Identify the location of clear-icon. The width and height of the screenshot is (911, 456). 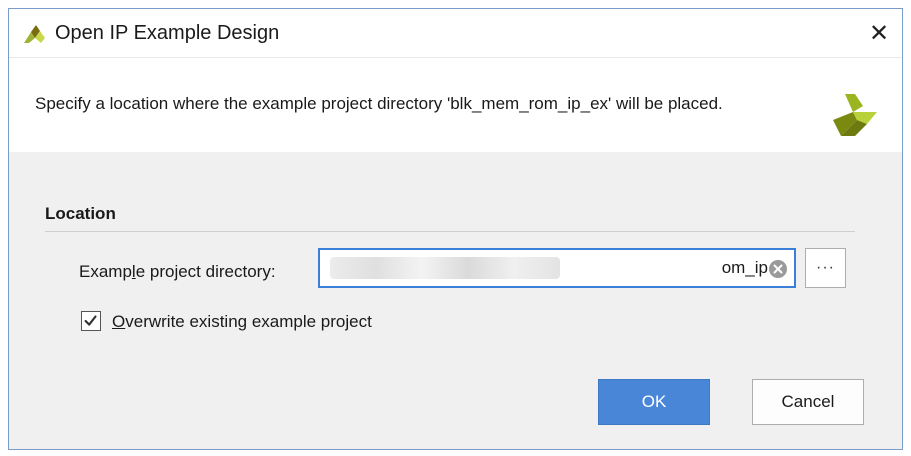
(778, 269).